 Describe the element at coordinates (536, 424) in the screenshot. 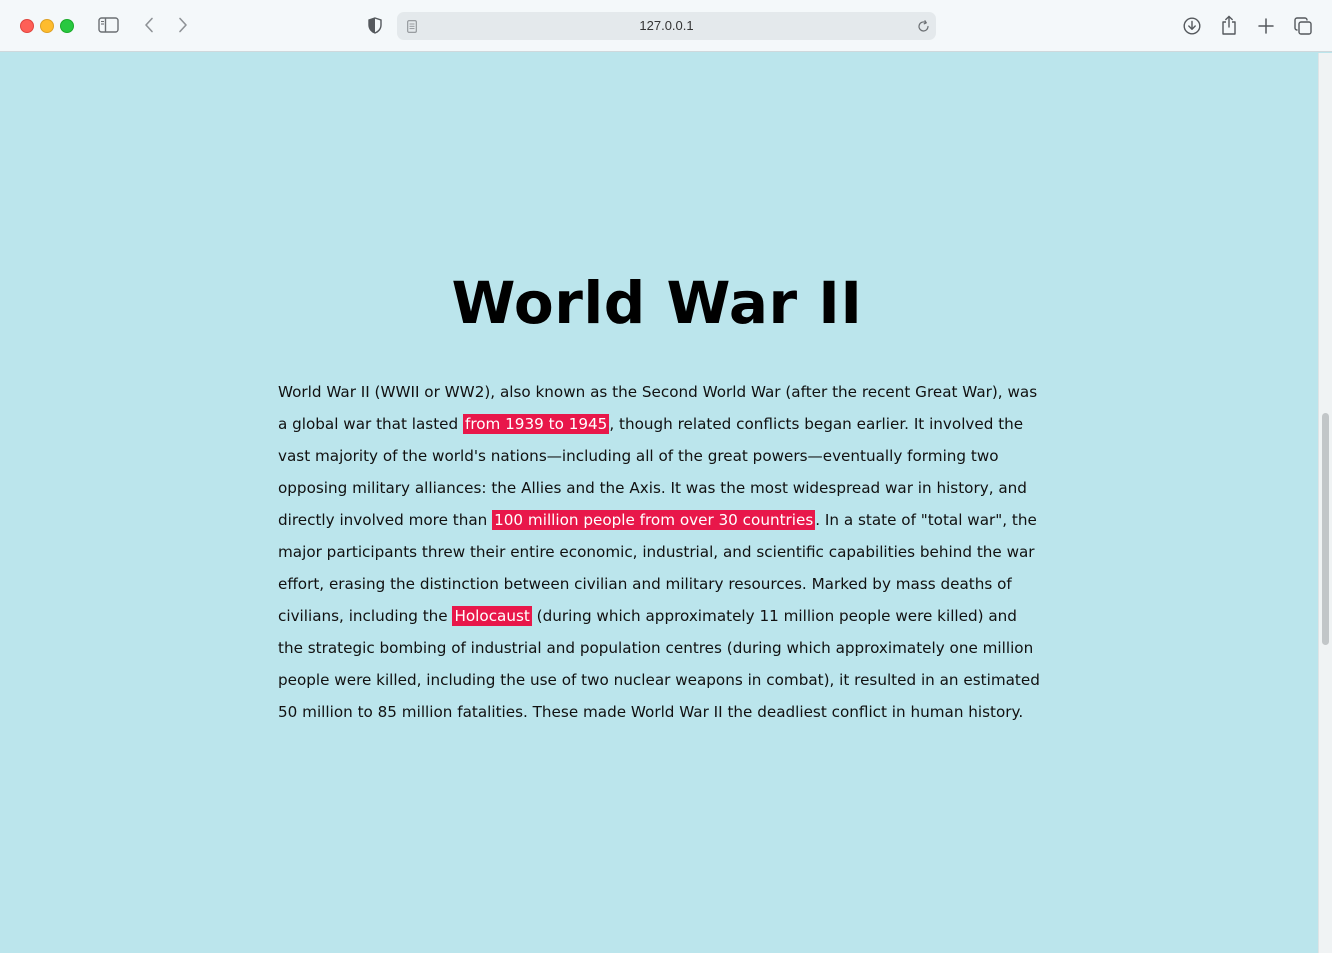

I see `highlight-dates: from 1939 to 1945` at that location.